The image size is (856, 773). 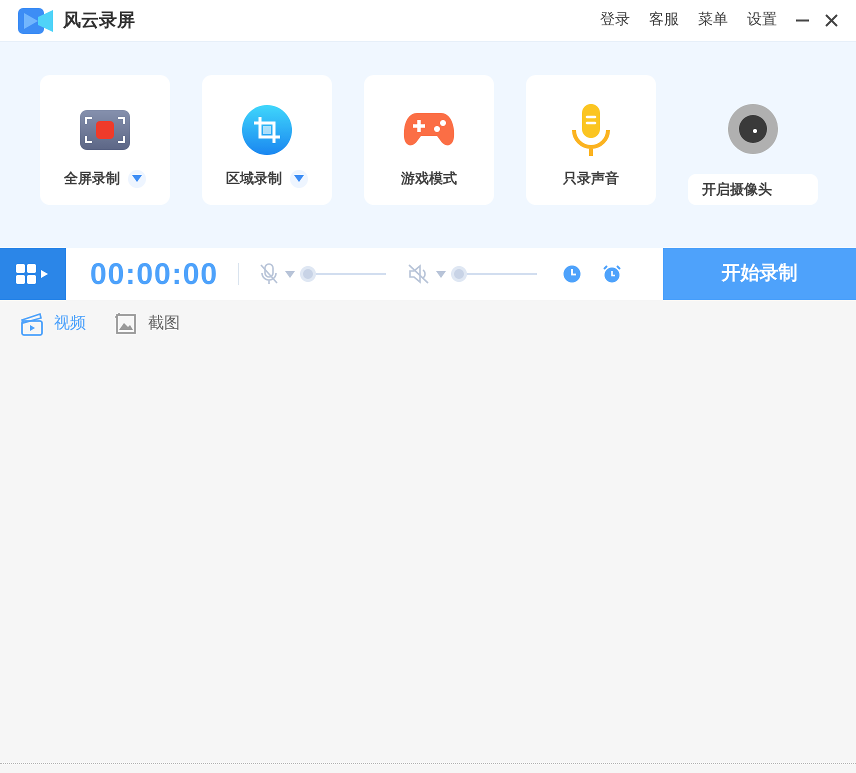 I want to click on record-screen-icon, so click(x=105, y=130).